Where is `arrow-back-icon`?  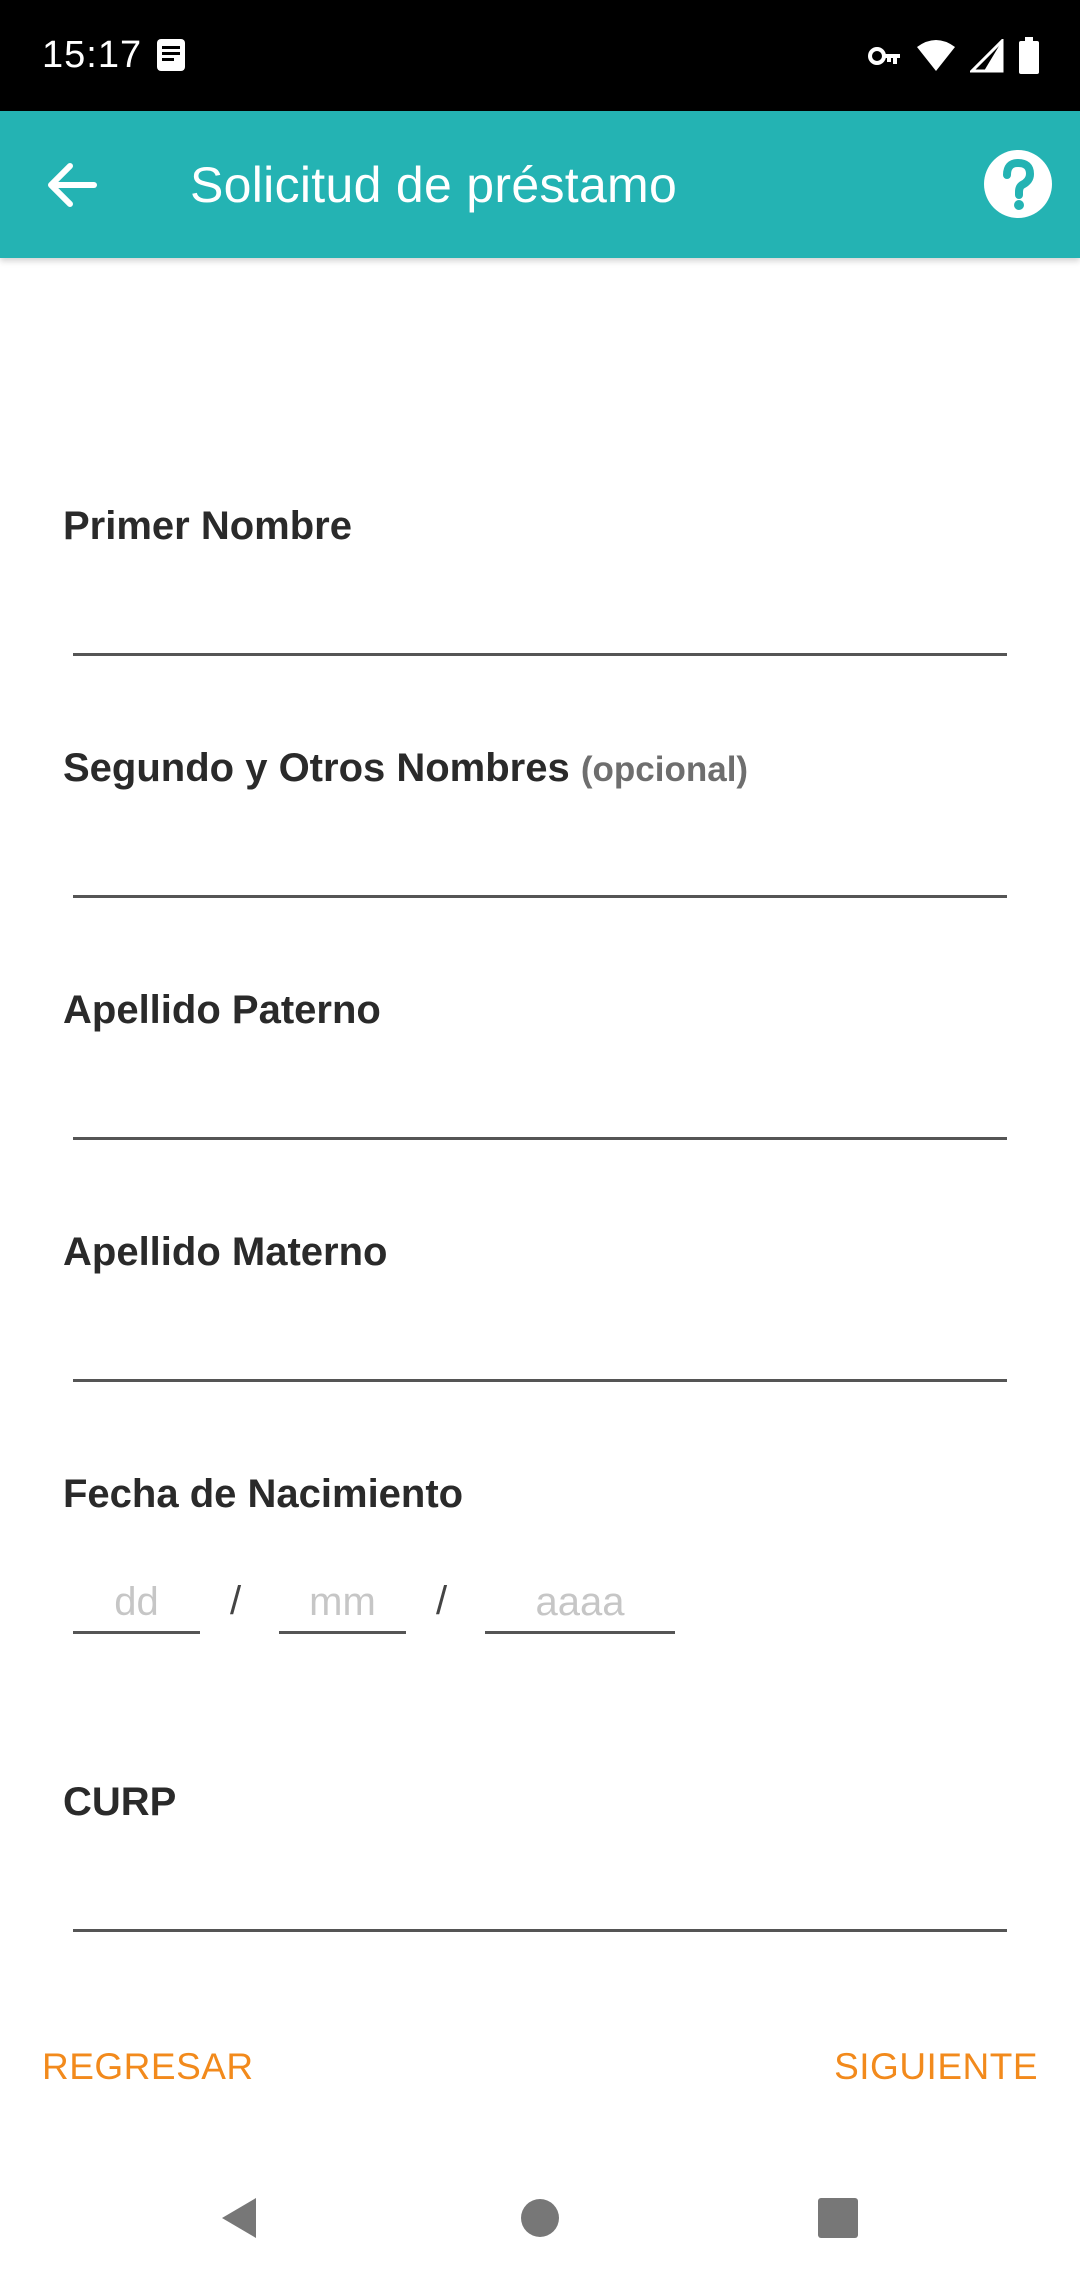
arrow-back-icon is located at coordinates (72, 185).